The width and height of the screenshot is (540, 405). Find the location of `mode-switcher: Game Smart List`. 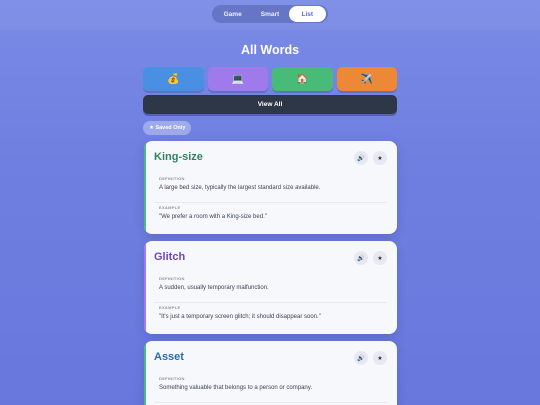

mode-switcher: Game Smart List is located at coordinates (270, 14).